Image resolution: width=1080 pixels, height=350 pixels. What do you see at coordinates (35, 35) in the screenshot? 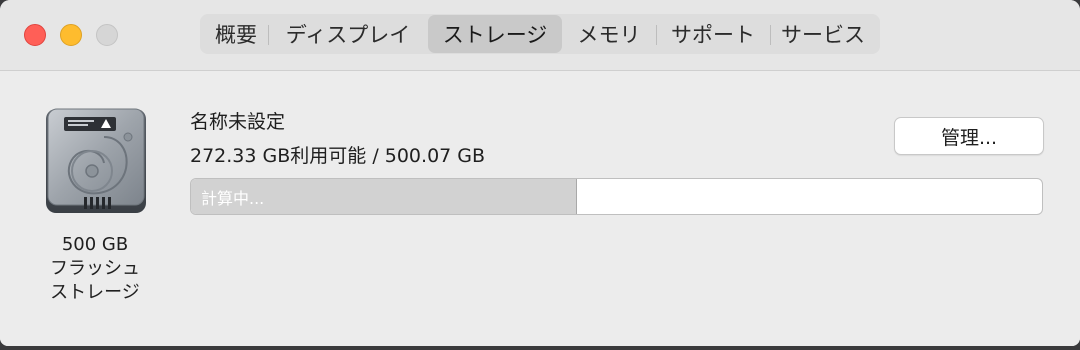
I see `close-button` at bounding box center [35, 35].